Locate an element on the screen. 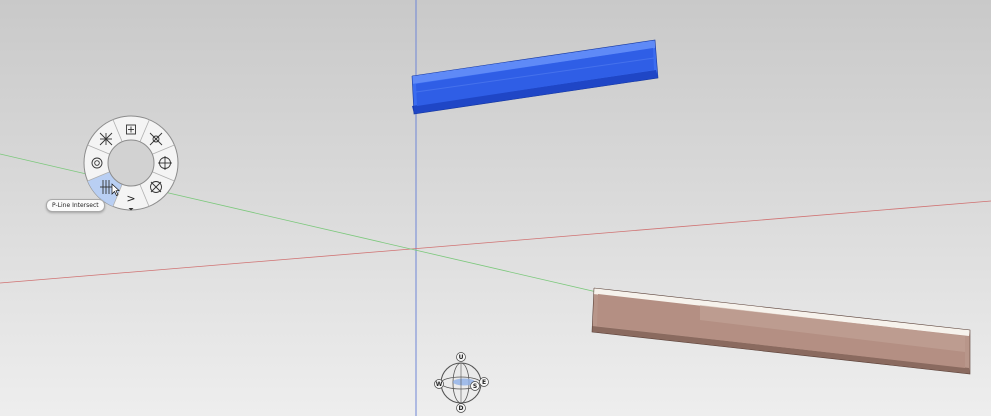 This screenshot has height=416, width=991. compass-south-label: S is located at coordinates (475, 386).